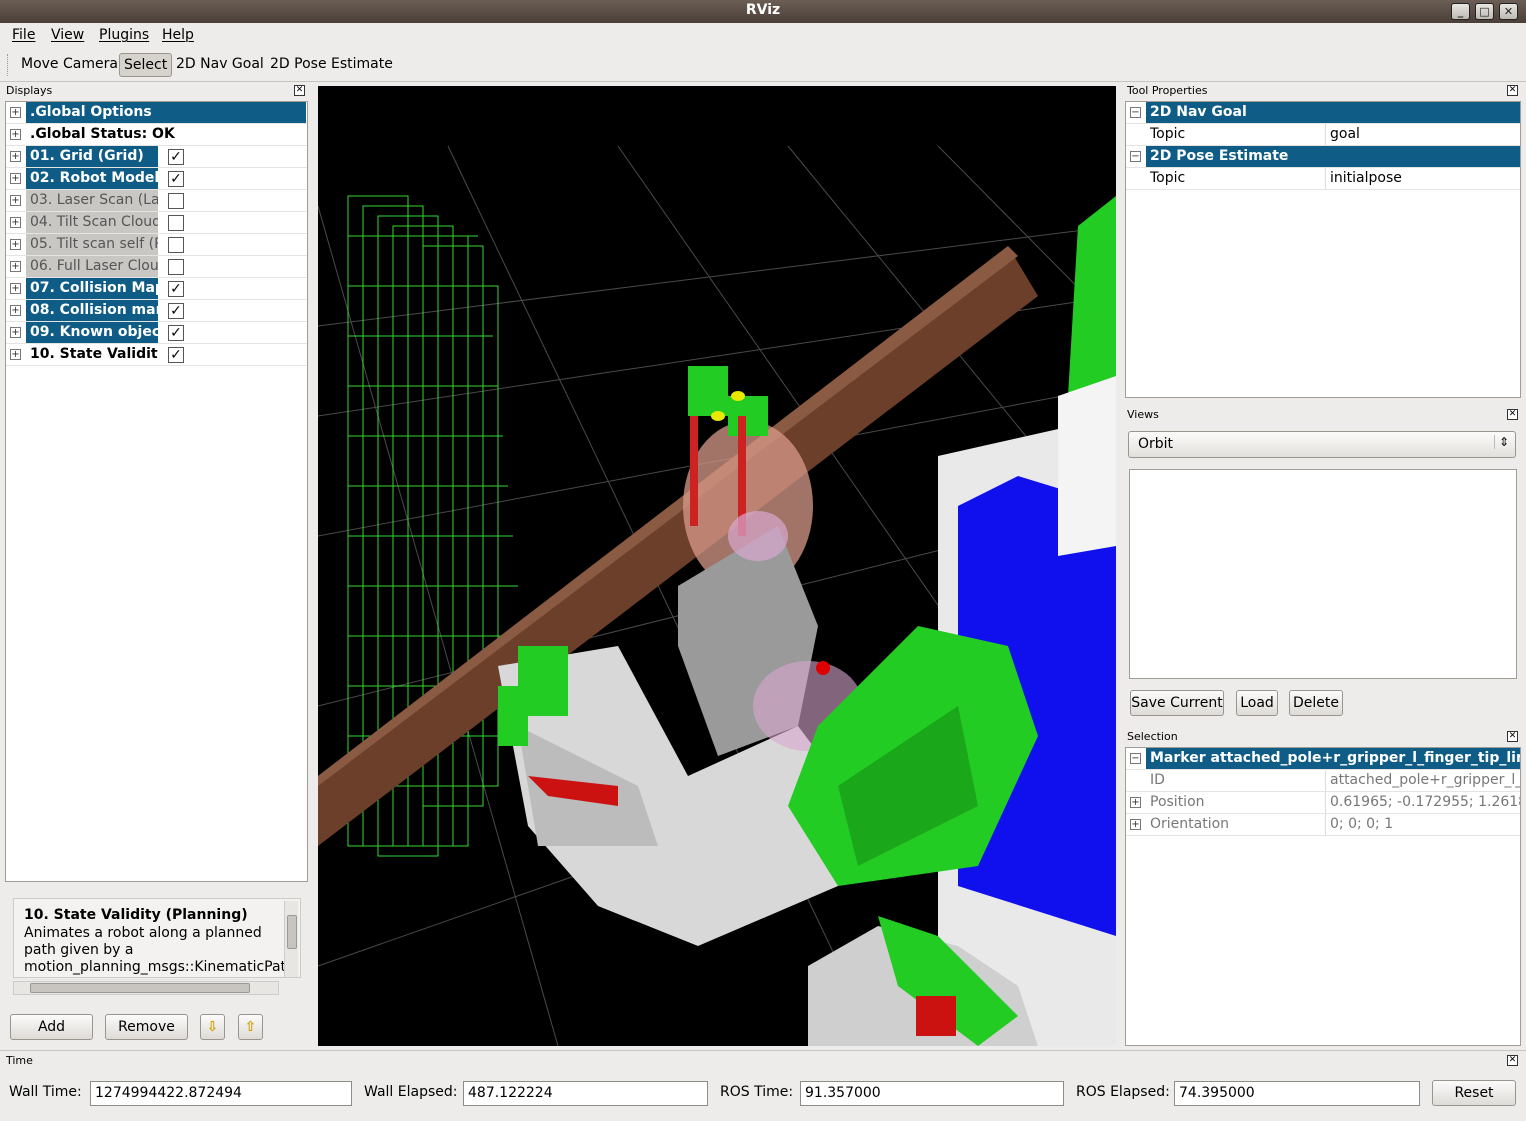  Describe the element at coordinates (1512, 1060) in the screenshot. I see `time-close-icon: ✕` at that location.